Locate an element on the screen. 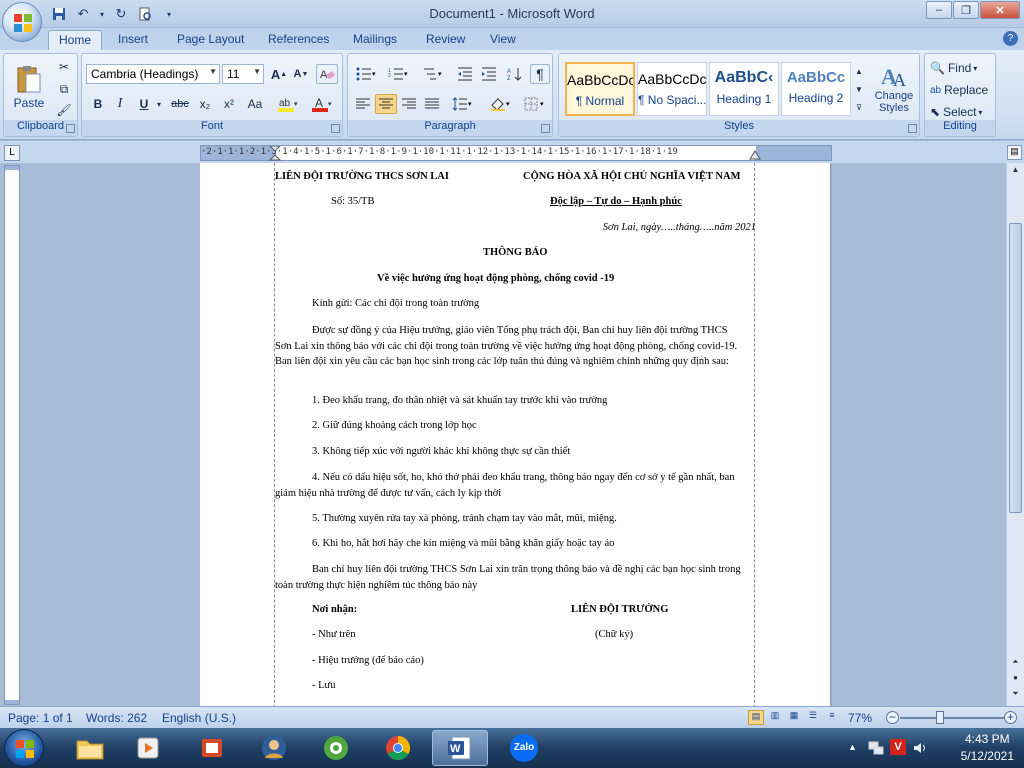 This screenshot has width=1024, height=768. styles-scroll-down-icon: ▼ is located at coordinates (859, 89).